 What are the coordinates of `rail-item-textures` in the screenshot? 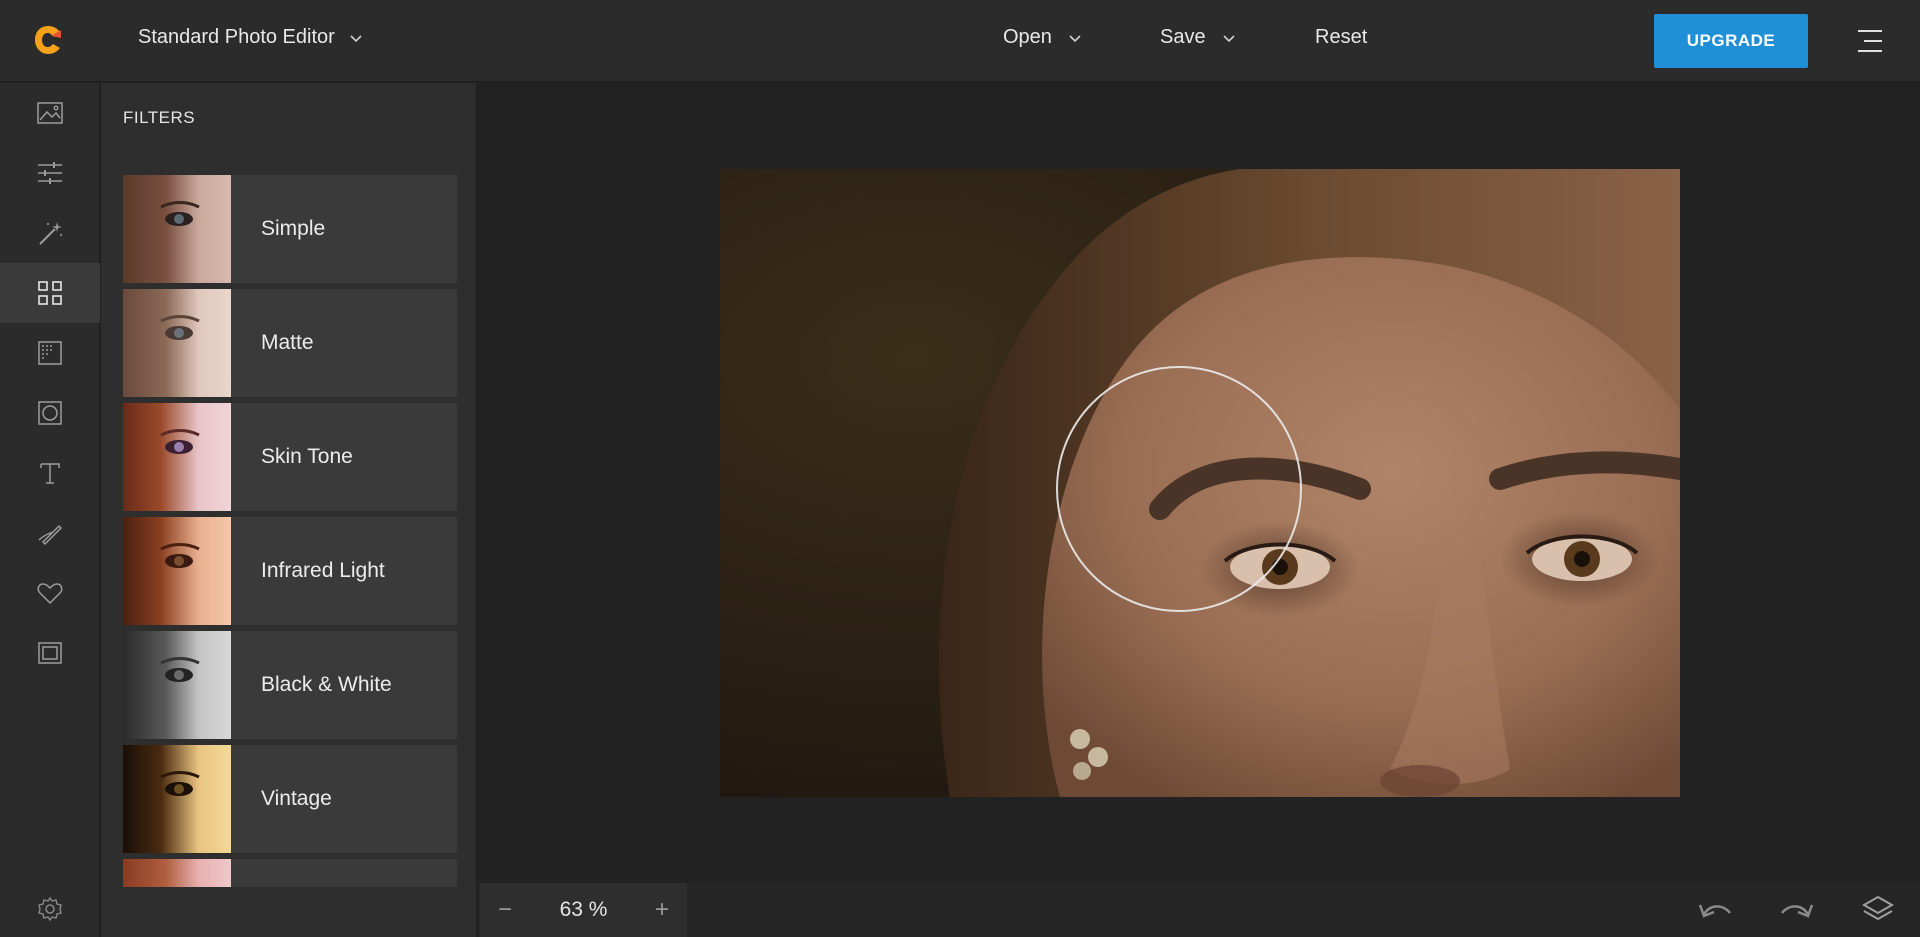 It's located at (50, 353).